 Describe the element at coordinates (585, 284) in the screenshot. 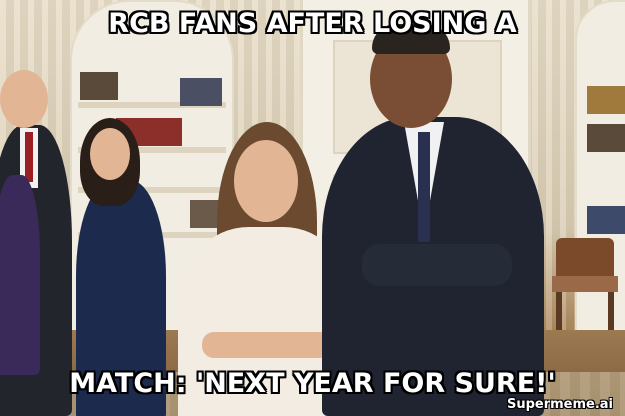

I see `armchair` at that location.